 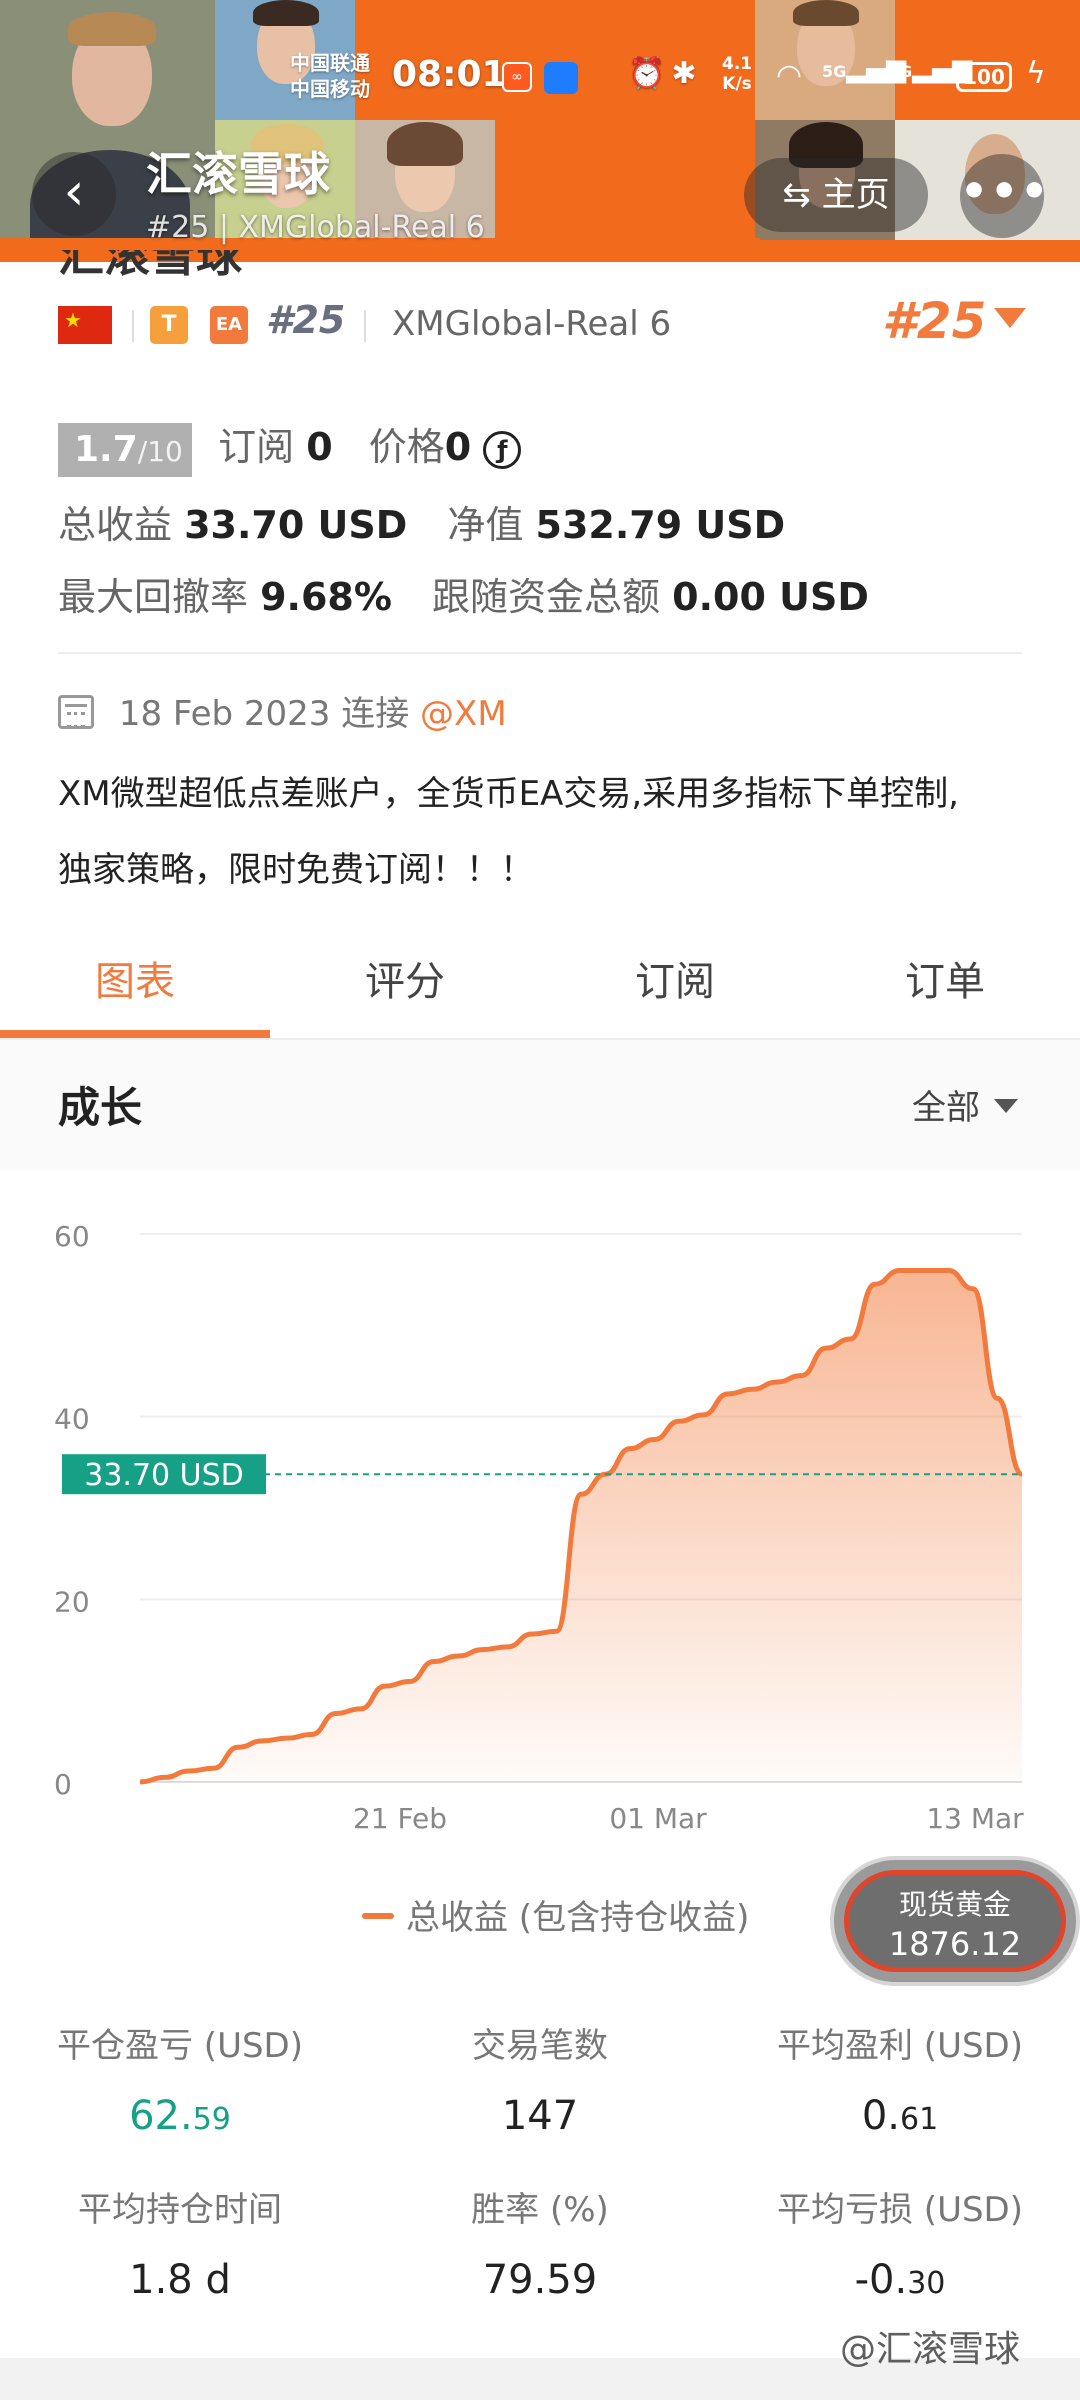 What do you see at coordinates (76, 712) in the screenshot?
I see `calendar-icon` at bounding box center [76, 712].